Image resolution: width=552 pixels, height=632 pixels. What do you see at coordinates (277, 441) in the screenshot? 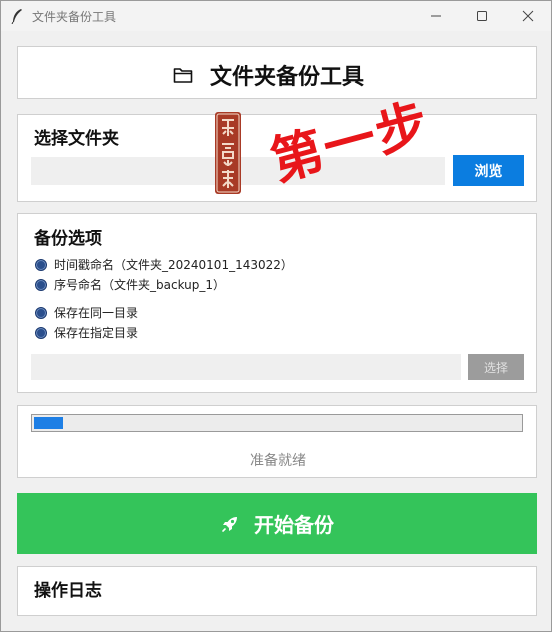
I see `progress-panel: 准备就绪` at bounding box center [277, 441].